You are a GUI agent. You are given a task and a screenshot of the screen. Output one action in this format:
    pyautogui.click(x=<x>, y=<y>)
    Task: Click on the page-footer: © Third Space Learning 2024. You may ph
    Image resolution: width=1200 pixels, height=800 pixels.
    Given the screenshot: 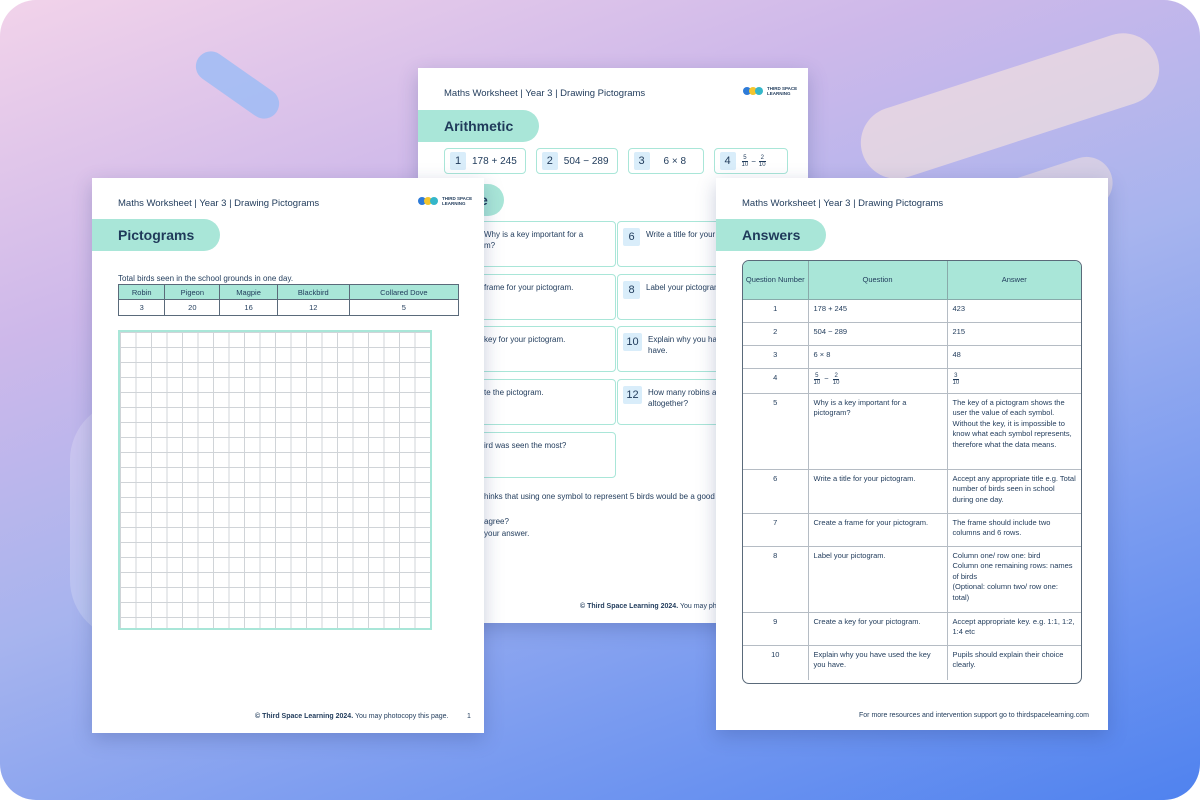 What is the action you would take?
    pyautogui.click(x=648, y=606)
    